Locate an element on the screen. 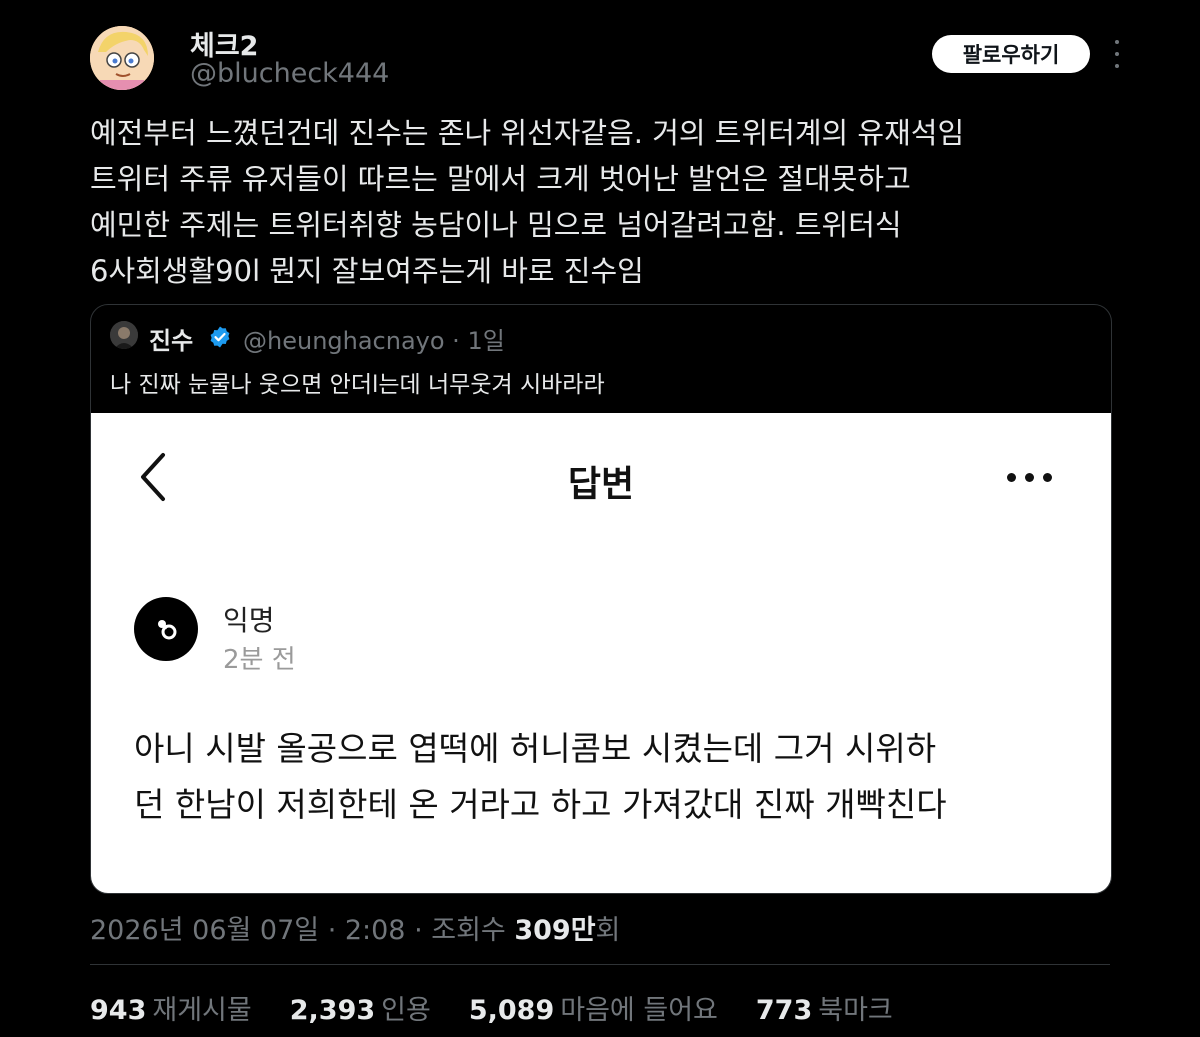  anonymous-time: 2분 전 is located at coordinates (259, 660).